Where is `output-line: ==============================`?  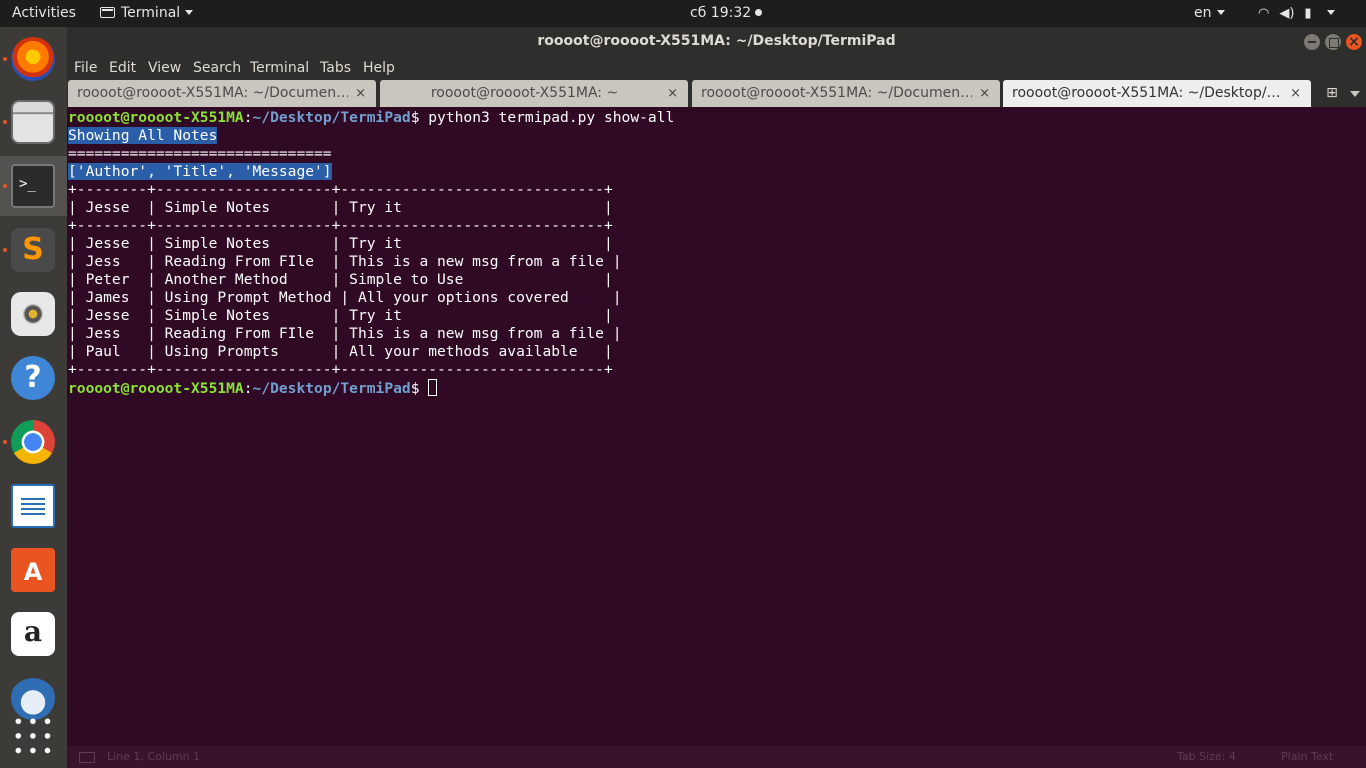
output-line: ============================== is located at coordinates (200, 153).